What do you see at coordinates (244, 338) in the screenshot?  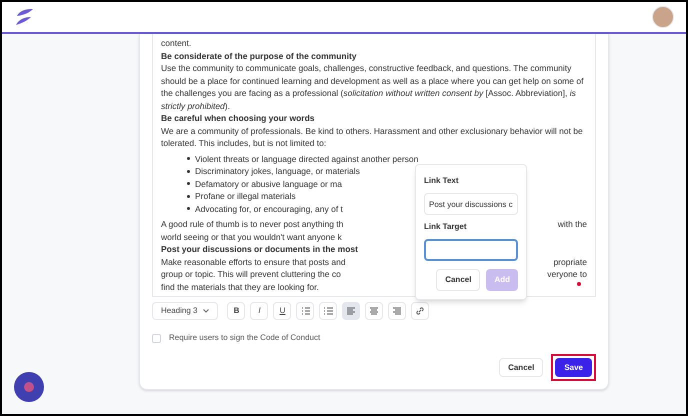 I see `checkbox-label: Require users to sign the Code of Conduct` at bounding box center [244, 338].